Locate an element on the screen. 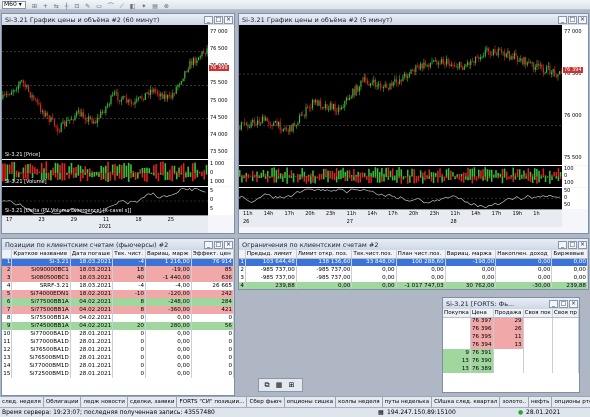  column-header: Предыд. лимит is located at coordinates (271, 254).